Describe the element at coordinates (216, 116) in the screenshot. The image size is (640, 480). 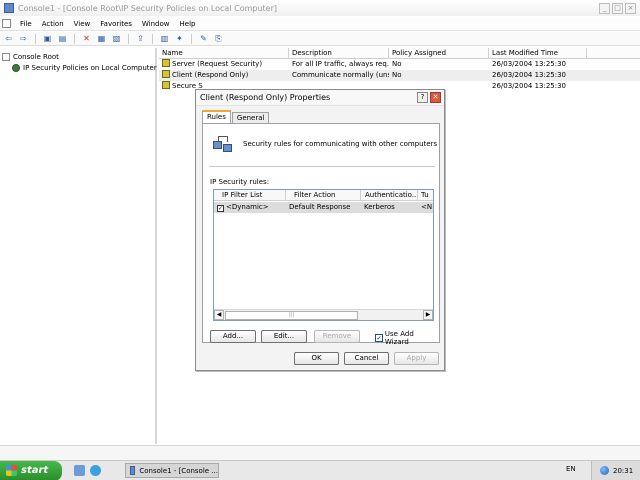
I see `tab-rules: Rules` at that location.